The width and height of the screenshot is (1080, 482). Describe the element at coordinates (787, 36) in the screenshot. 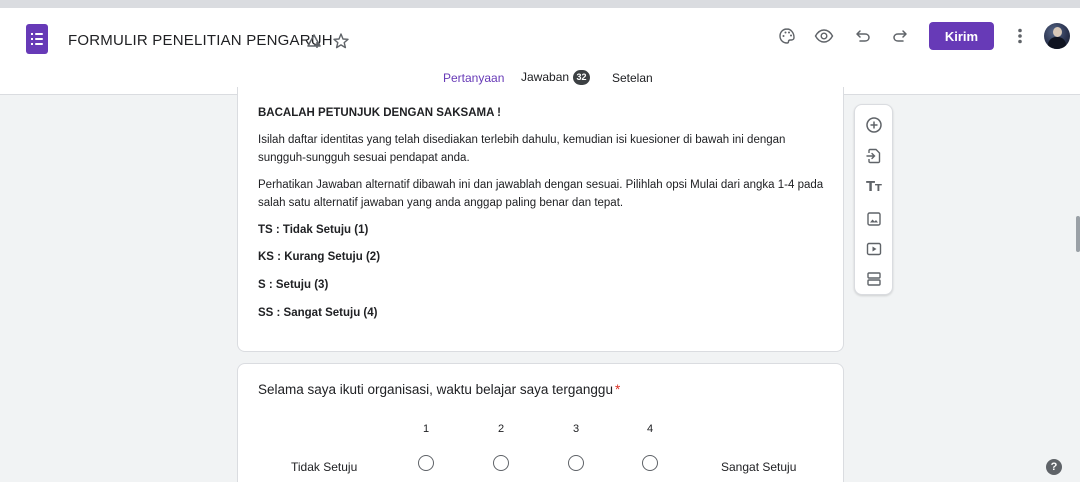

I see `palette-icon` at that location.